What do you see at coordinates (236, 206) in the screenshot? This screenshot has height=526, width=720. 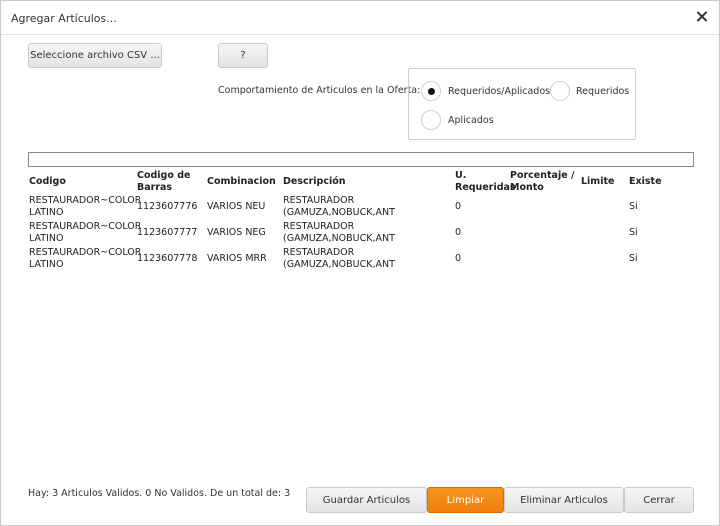 I see `cell-combinacion: VARIOS NEU` at bounding box center [236, 206].